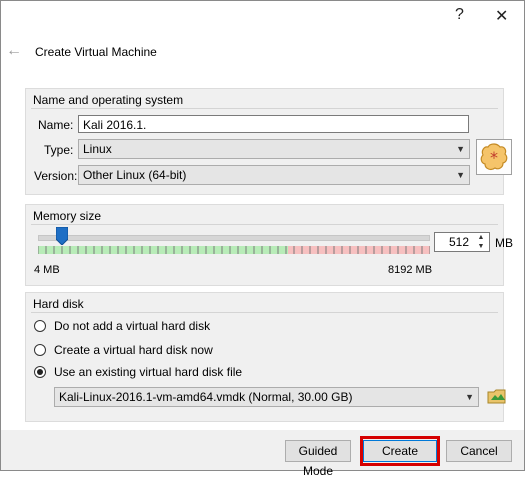 Image resolution: width=525 pixels, height=481 pixels. I want to click on linux-os-icon: *, so click(494, 157).